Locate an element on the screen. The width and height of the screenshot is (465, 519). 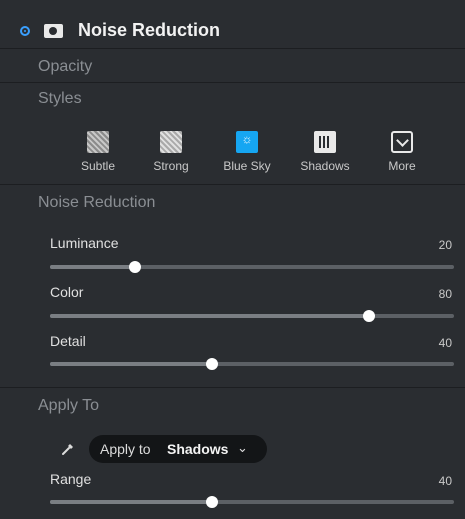
panel-header: Noise Reduction is located at coordinates (232, 24).